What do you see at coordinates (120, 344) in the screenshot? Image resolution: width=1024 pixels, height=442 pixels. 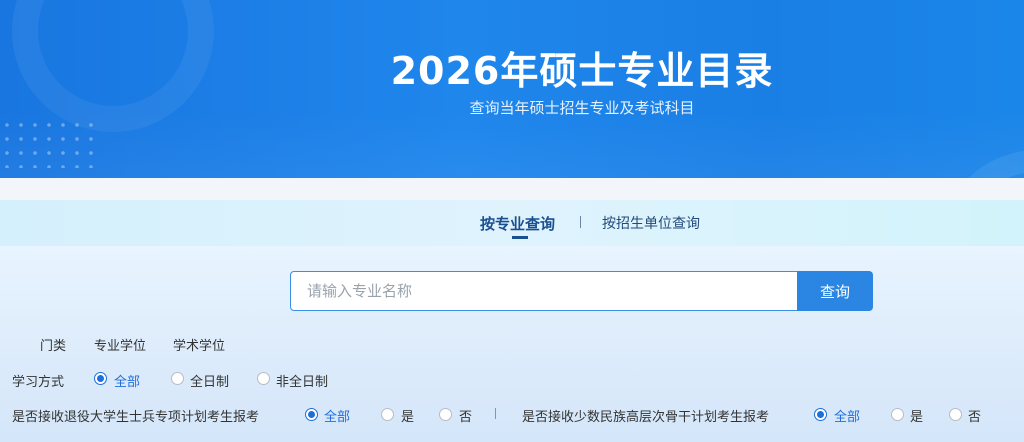 I see `category-option-professional: 专业学位` at bounding box center [120, 344].